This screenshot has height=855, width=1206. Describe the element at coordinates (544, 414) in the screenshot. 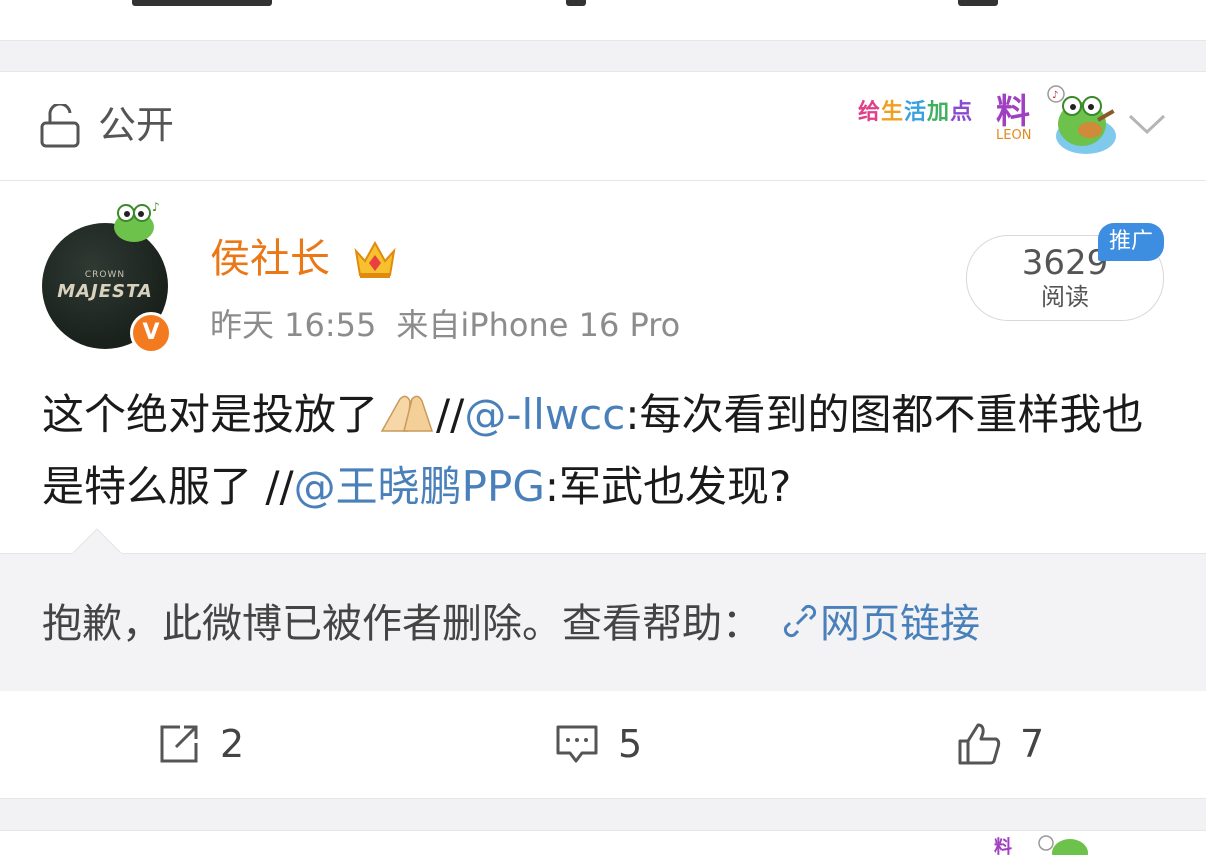

I see `mention-link: @-llwcc` at that location.